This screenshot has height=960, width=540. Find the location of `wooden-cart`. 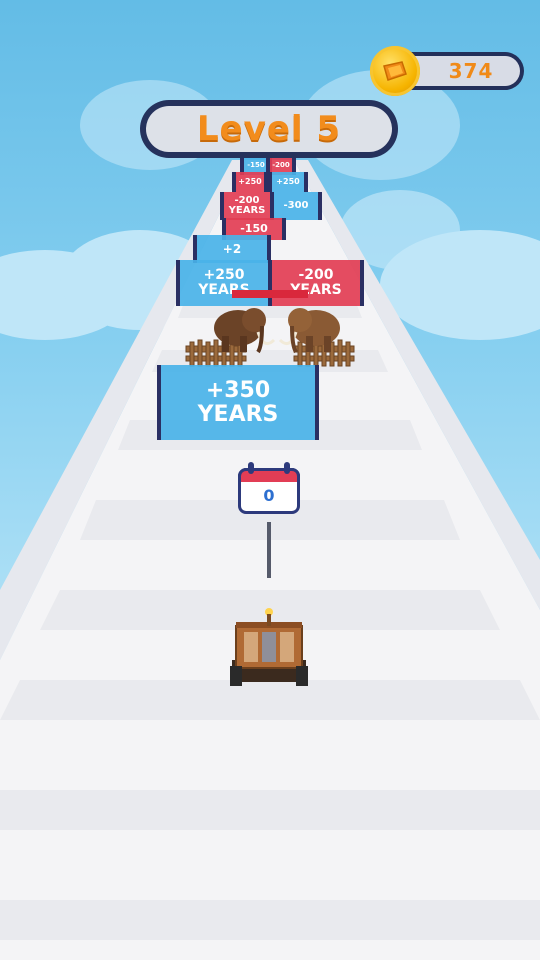

wooden-cart is located at coordinates (269, 647).